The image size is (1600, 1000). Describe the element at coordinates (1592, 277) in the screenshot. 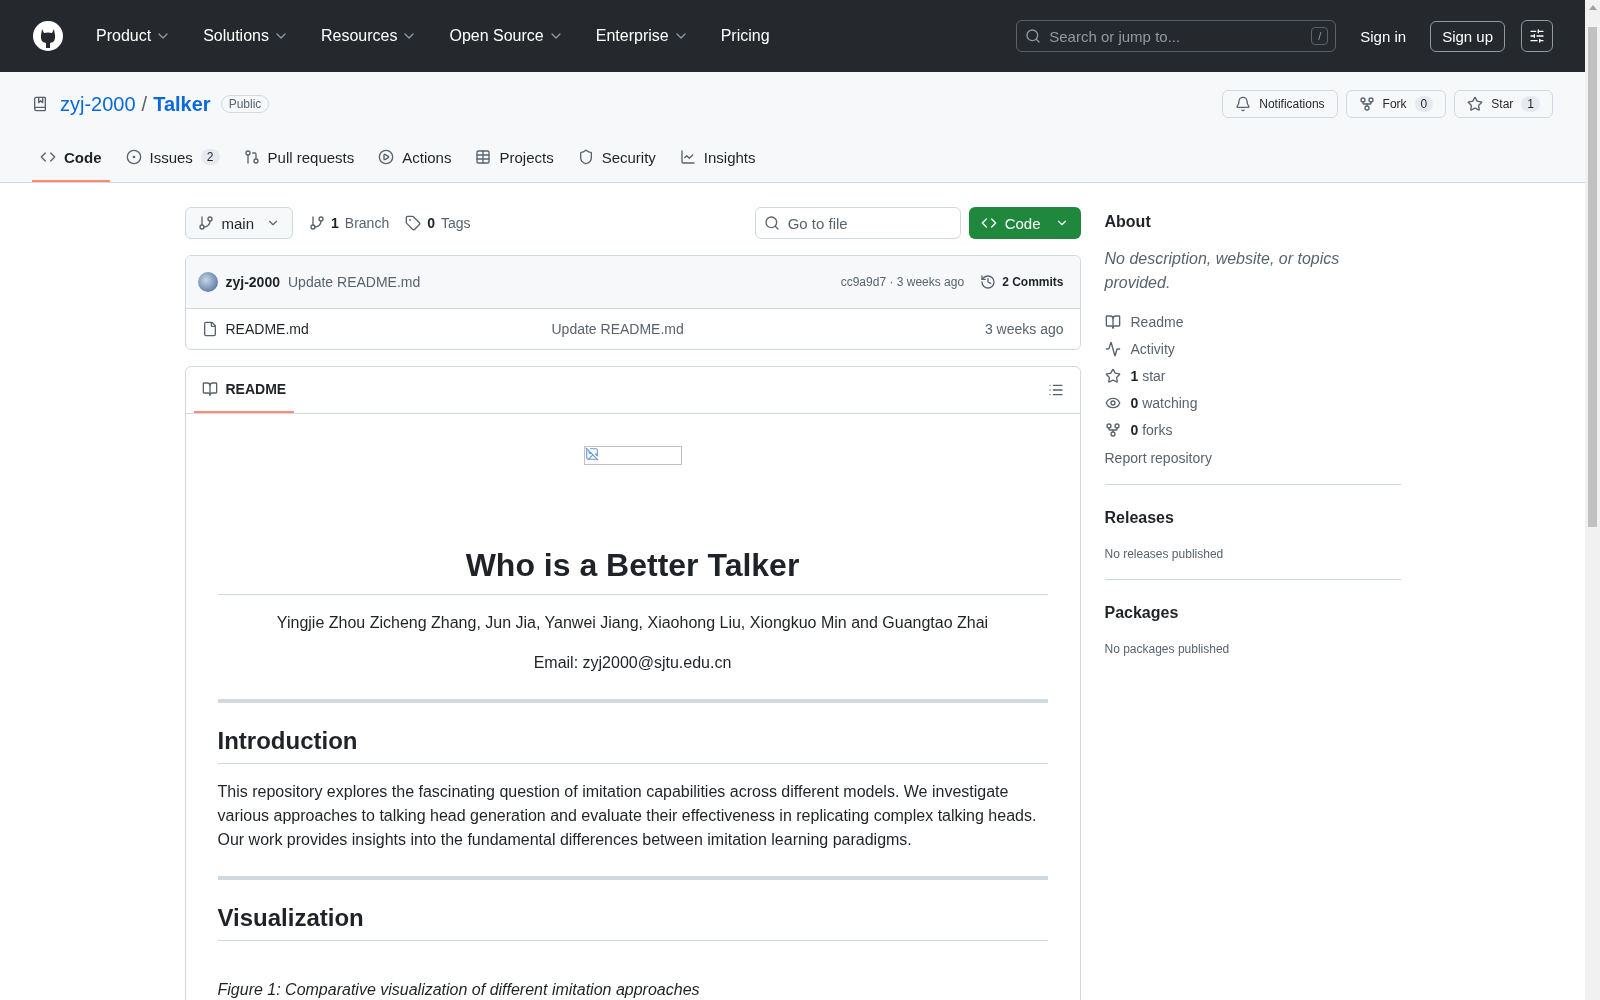

I see `scrollbar-thumb` at that location.